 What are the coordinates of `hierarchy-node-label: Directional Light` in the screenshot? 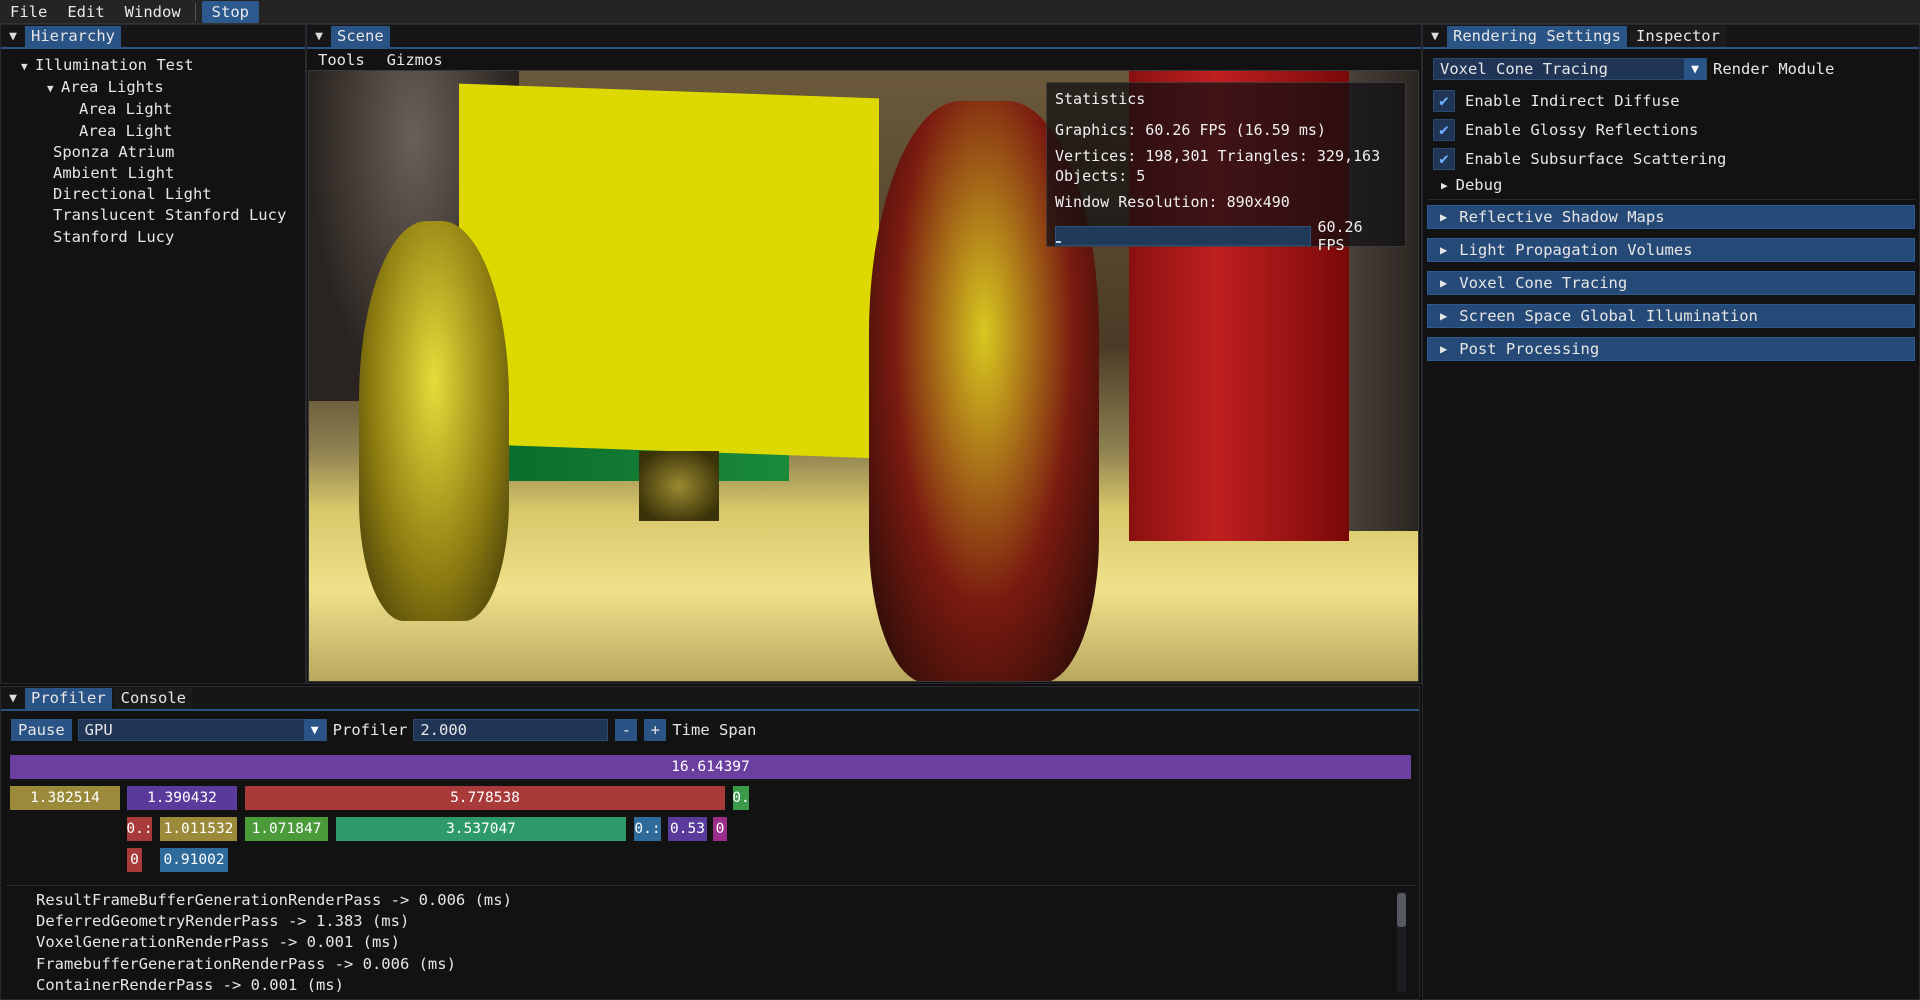 It's located at (132, 194).